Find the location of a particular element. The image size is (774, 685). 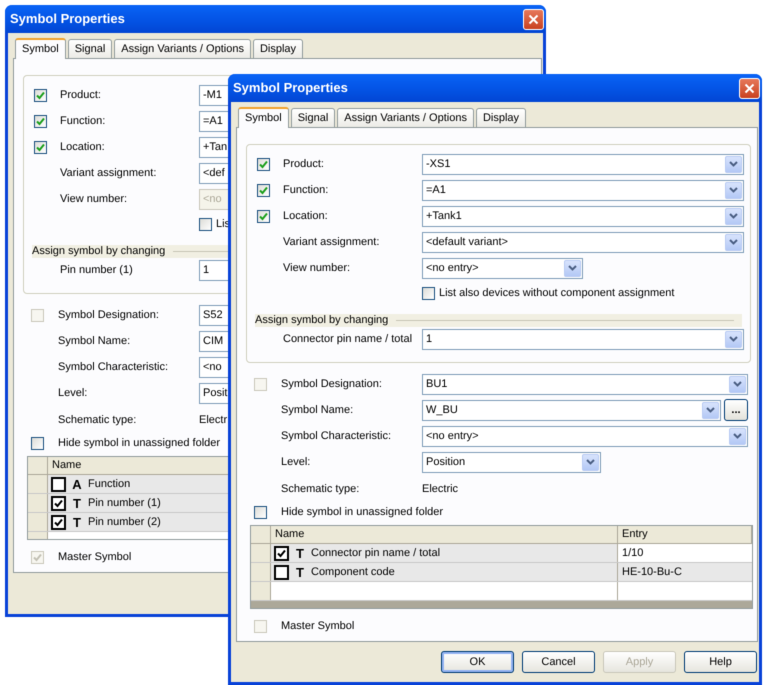

dialog-button: Help is located at coordinates (720, 662).